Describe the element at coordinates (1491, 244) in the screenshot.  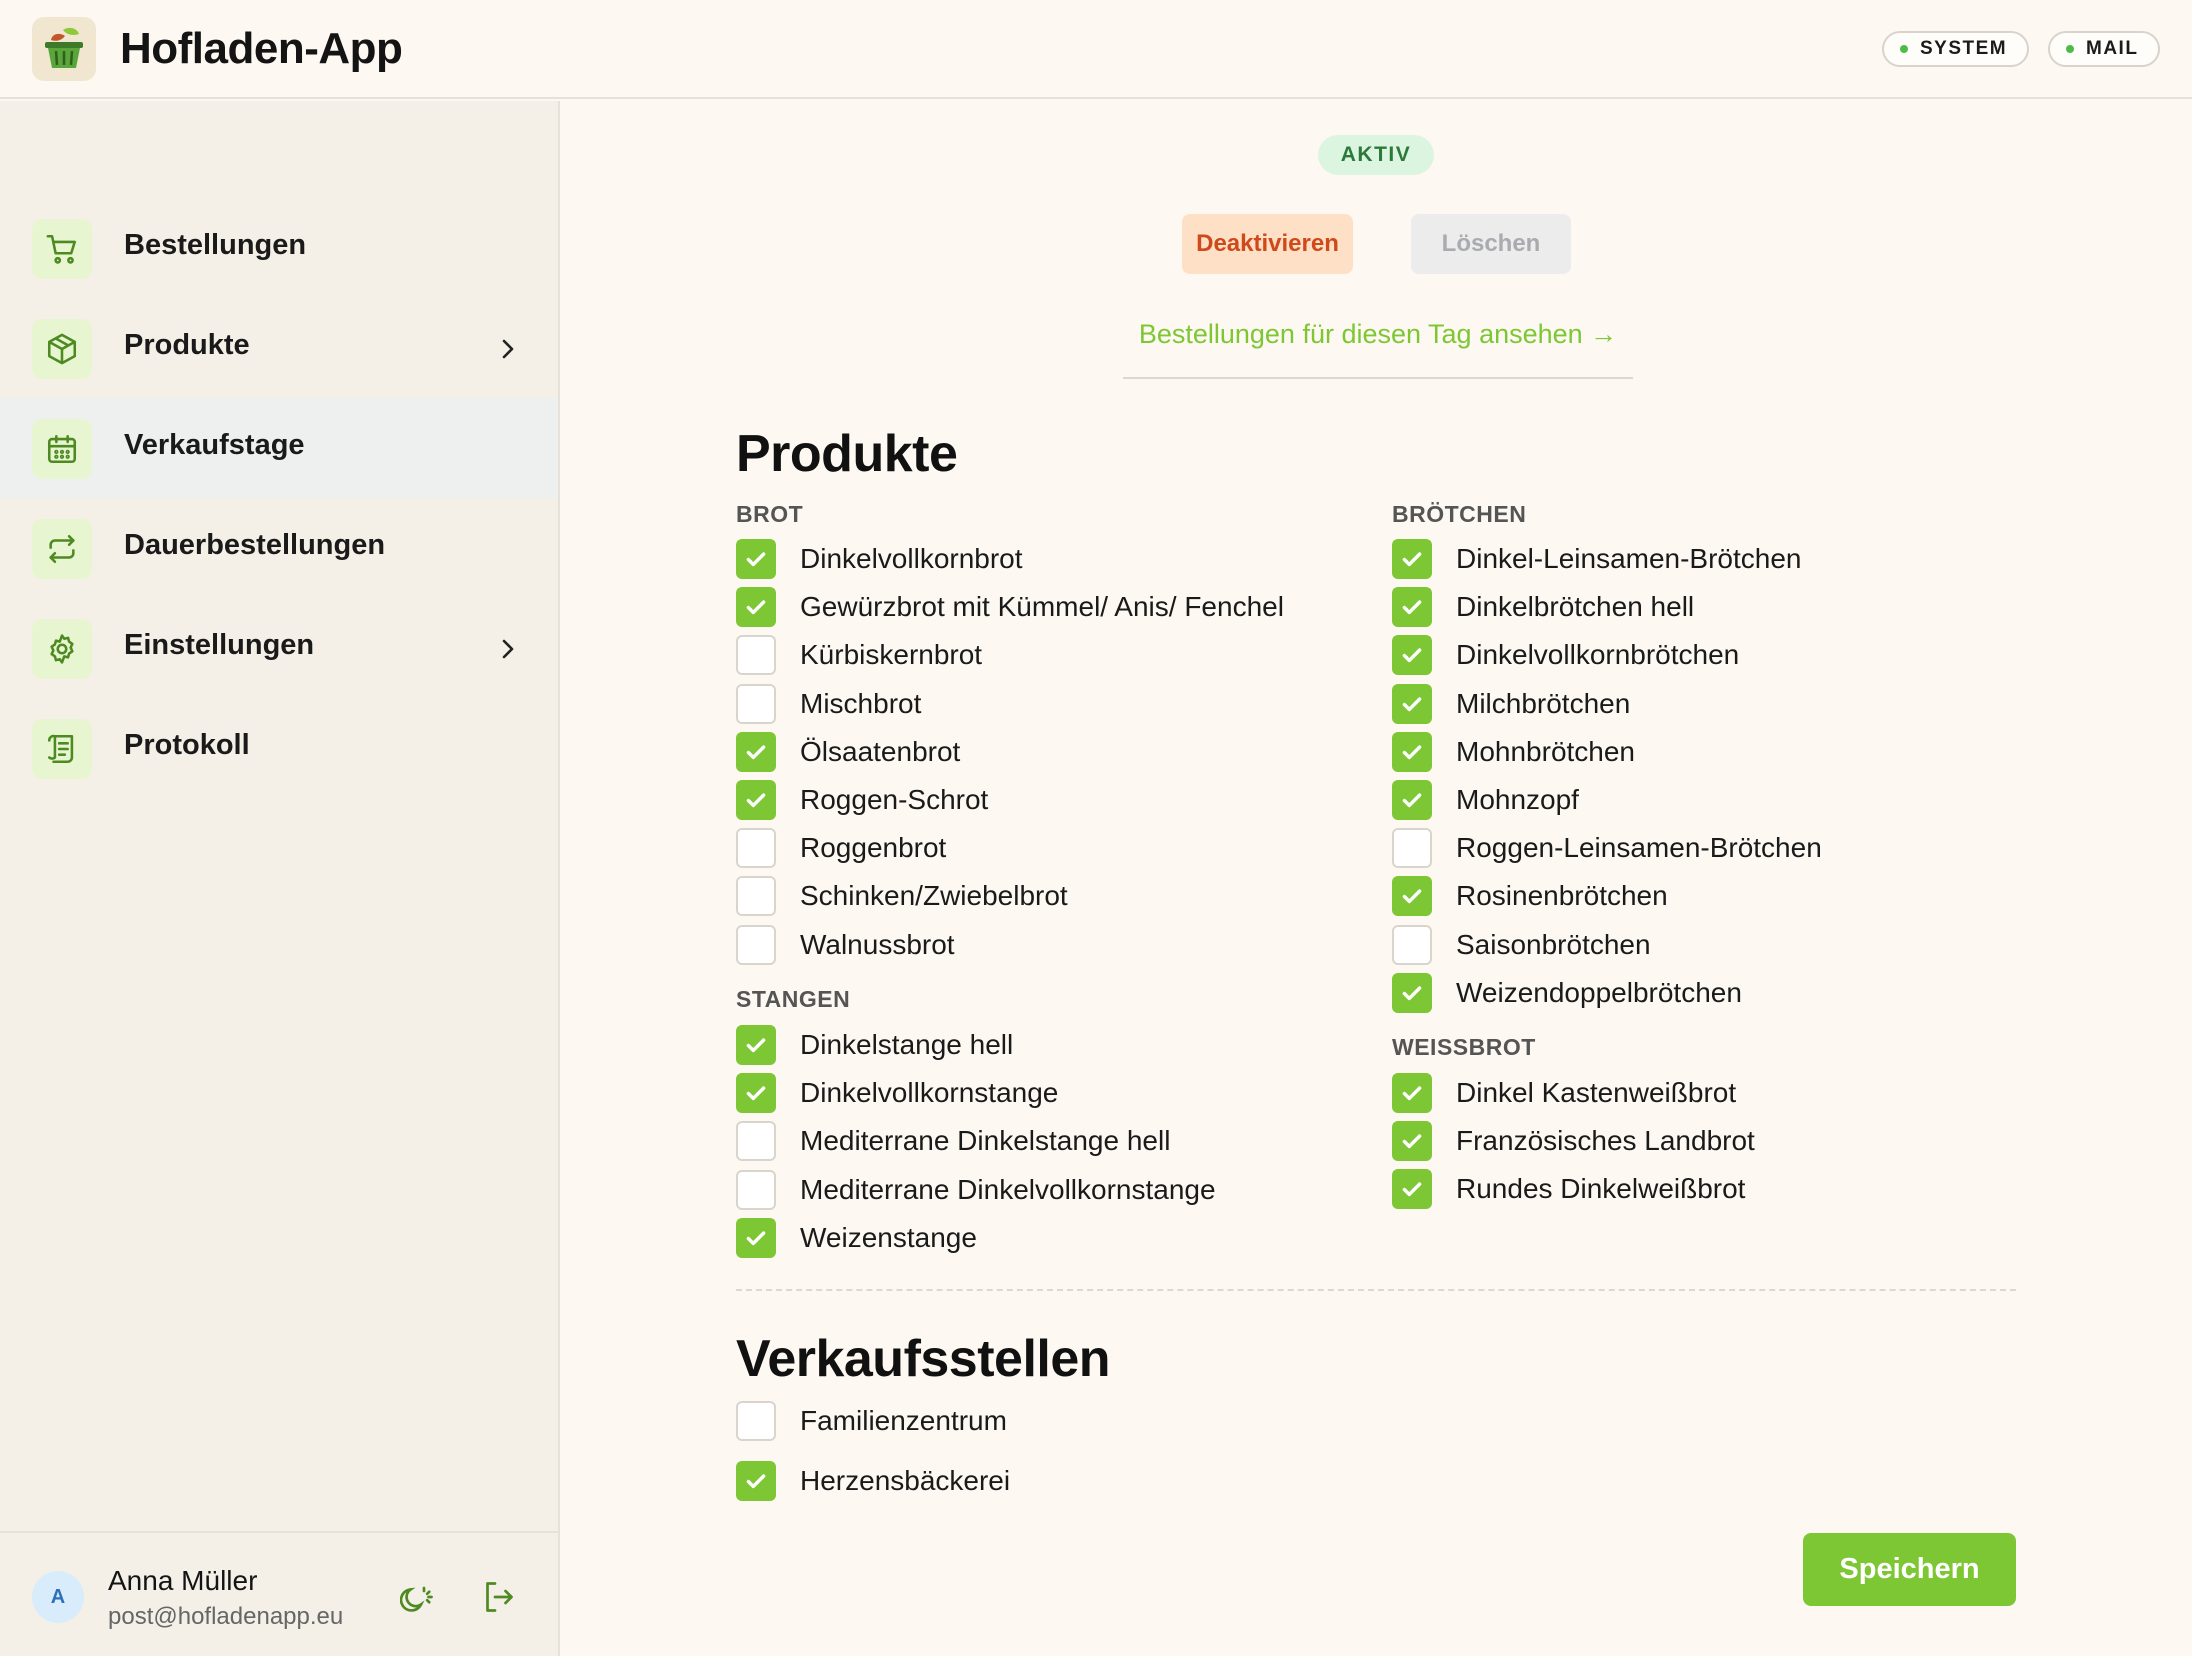
I see `delete-button: Löschen` at that location.